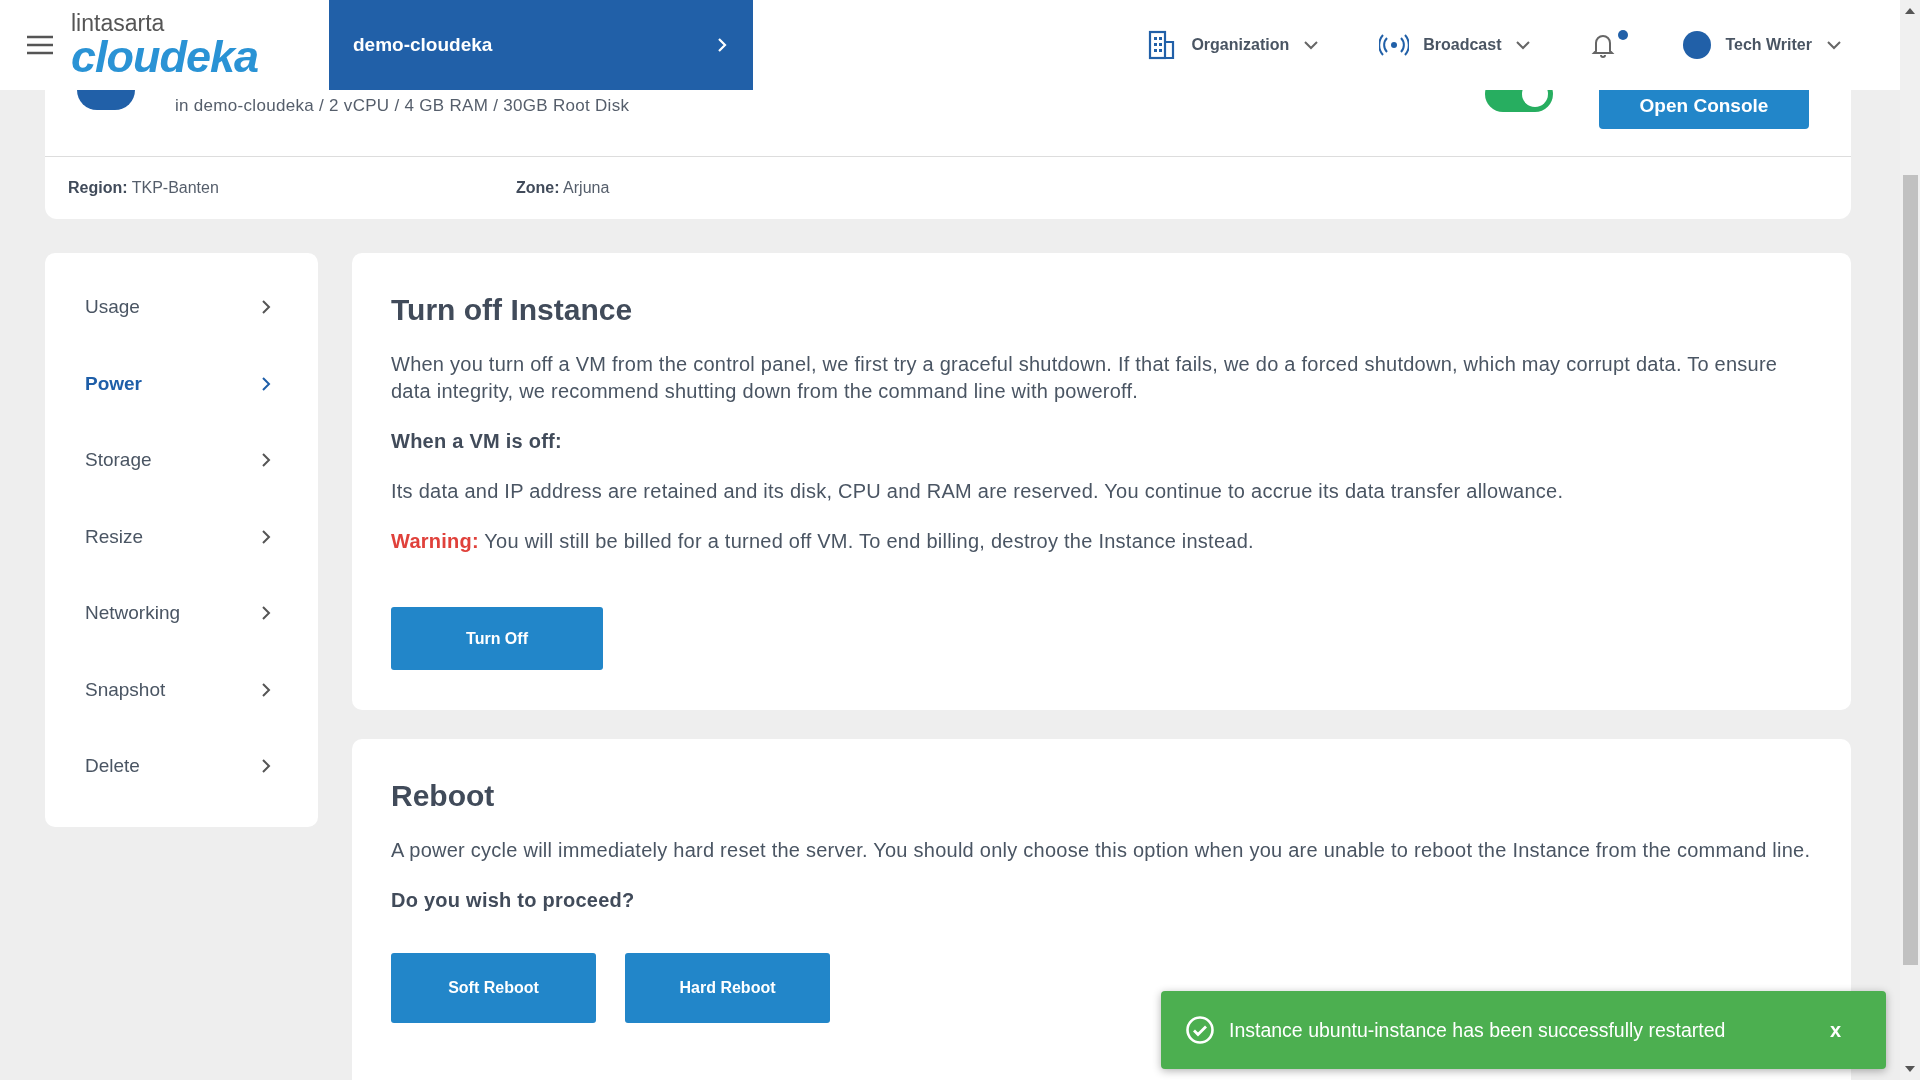 The height and width of the screenshot is (1080, 1920). I want to click on description-text: When you turn off a VM from the control panel, we first try a graceful shutdown. If that fails, we do a forced shutdown, which may corrupt data. To ensure data integrity, we recommend shutting down from the command line with poweroff., so click(1085, 378).